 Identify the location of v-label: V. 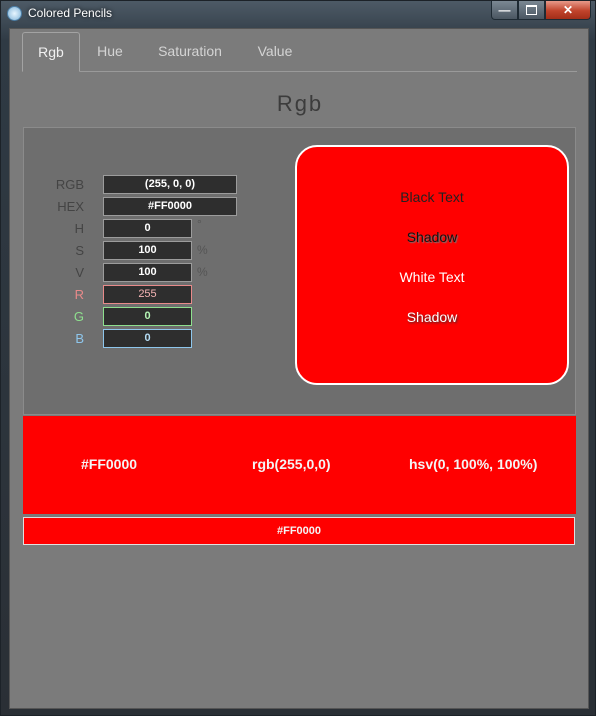
(79, 272).